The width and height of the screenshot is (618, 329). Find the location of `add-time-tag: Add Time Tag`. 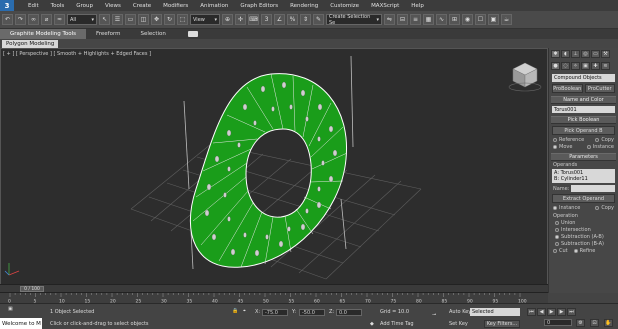

add-time-tag: Add Time Tag is located at coordinates (397, 324).